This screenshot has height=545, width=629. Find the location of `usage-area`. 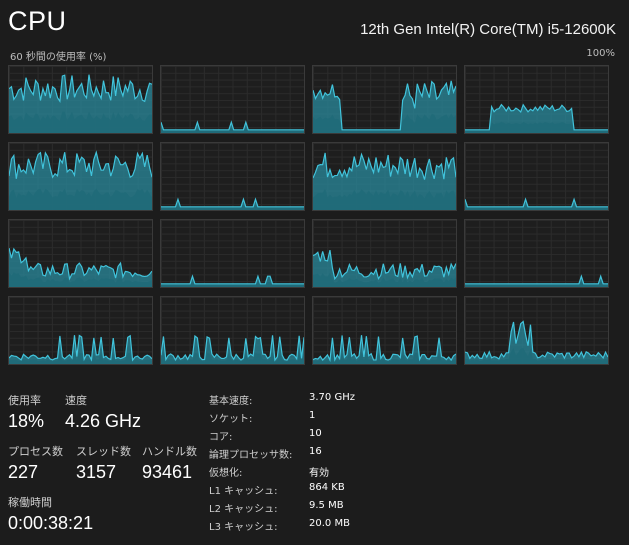

usage-area is located at coordinates (232, 349).